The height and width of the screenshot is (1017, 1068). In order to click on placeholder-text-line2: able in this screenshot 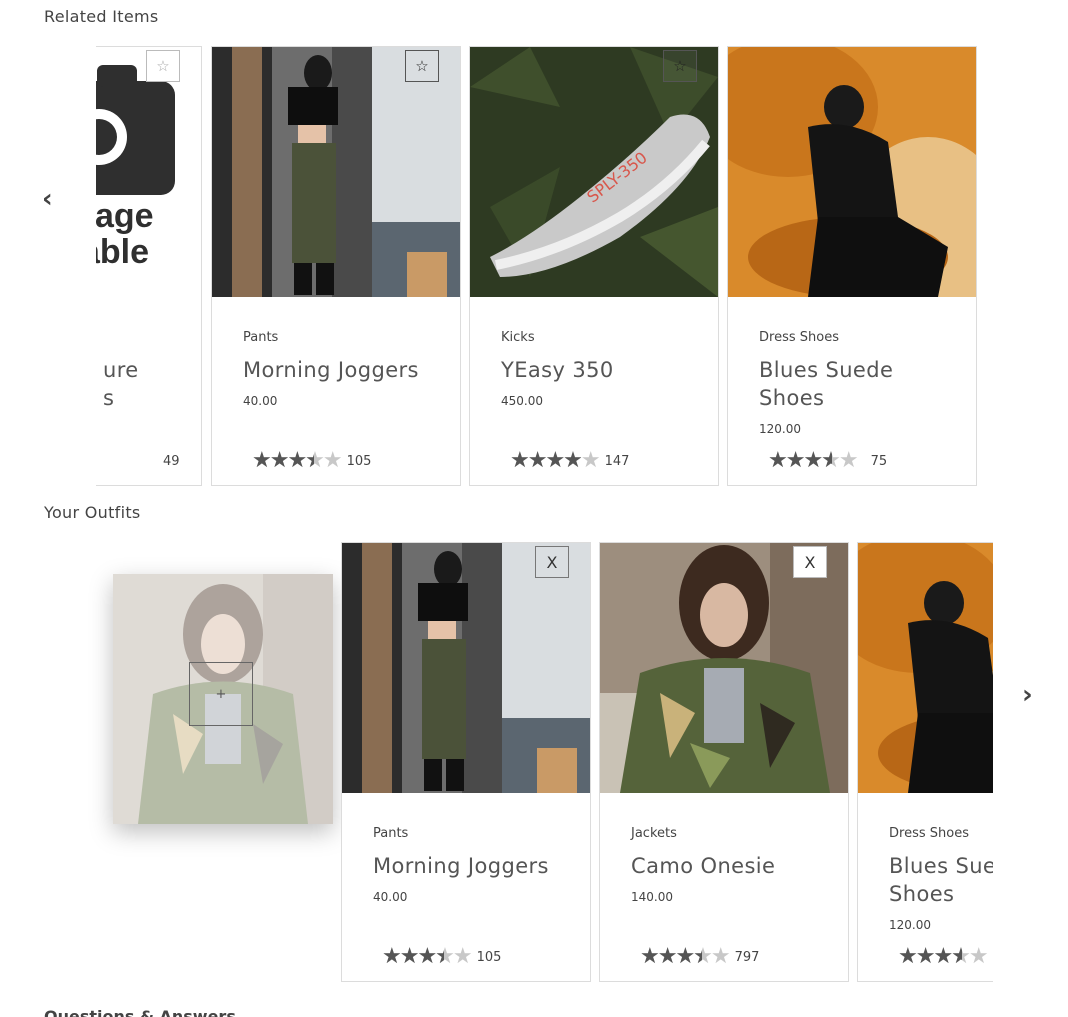, I will do `click(122, 252)`.